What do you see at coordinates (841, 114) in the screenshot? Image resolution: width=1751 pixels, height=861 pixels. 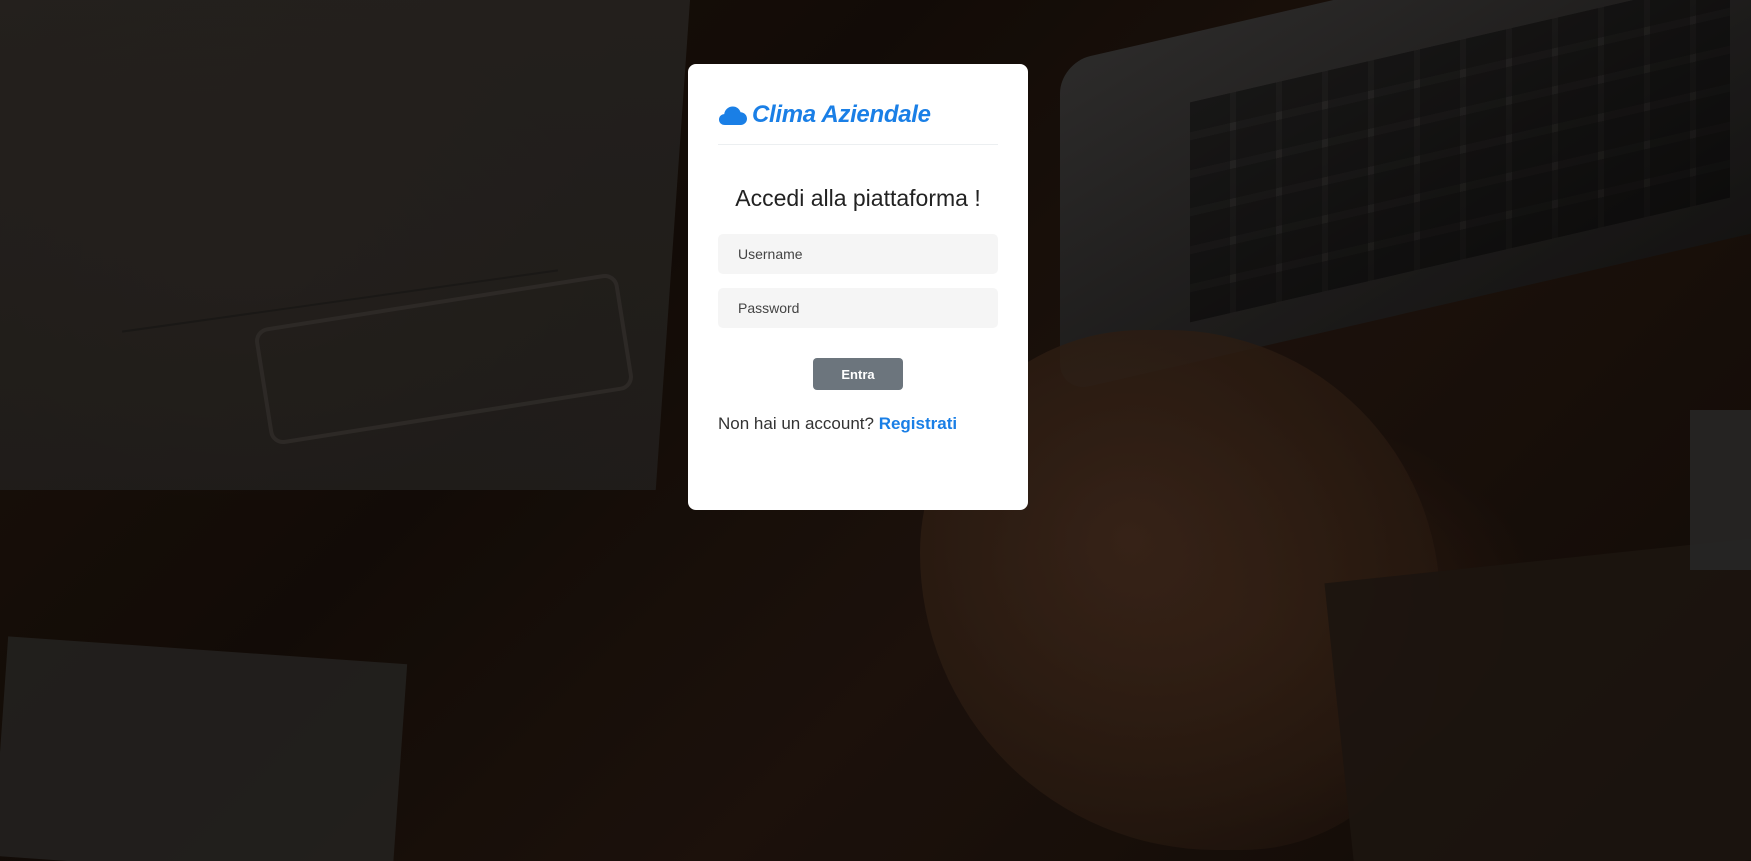 I see `brand-name: Clima Aziendale` at bounding box center [841, 114].